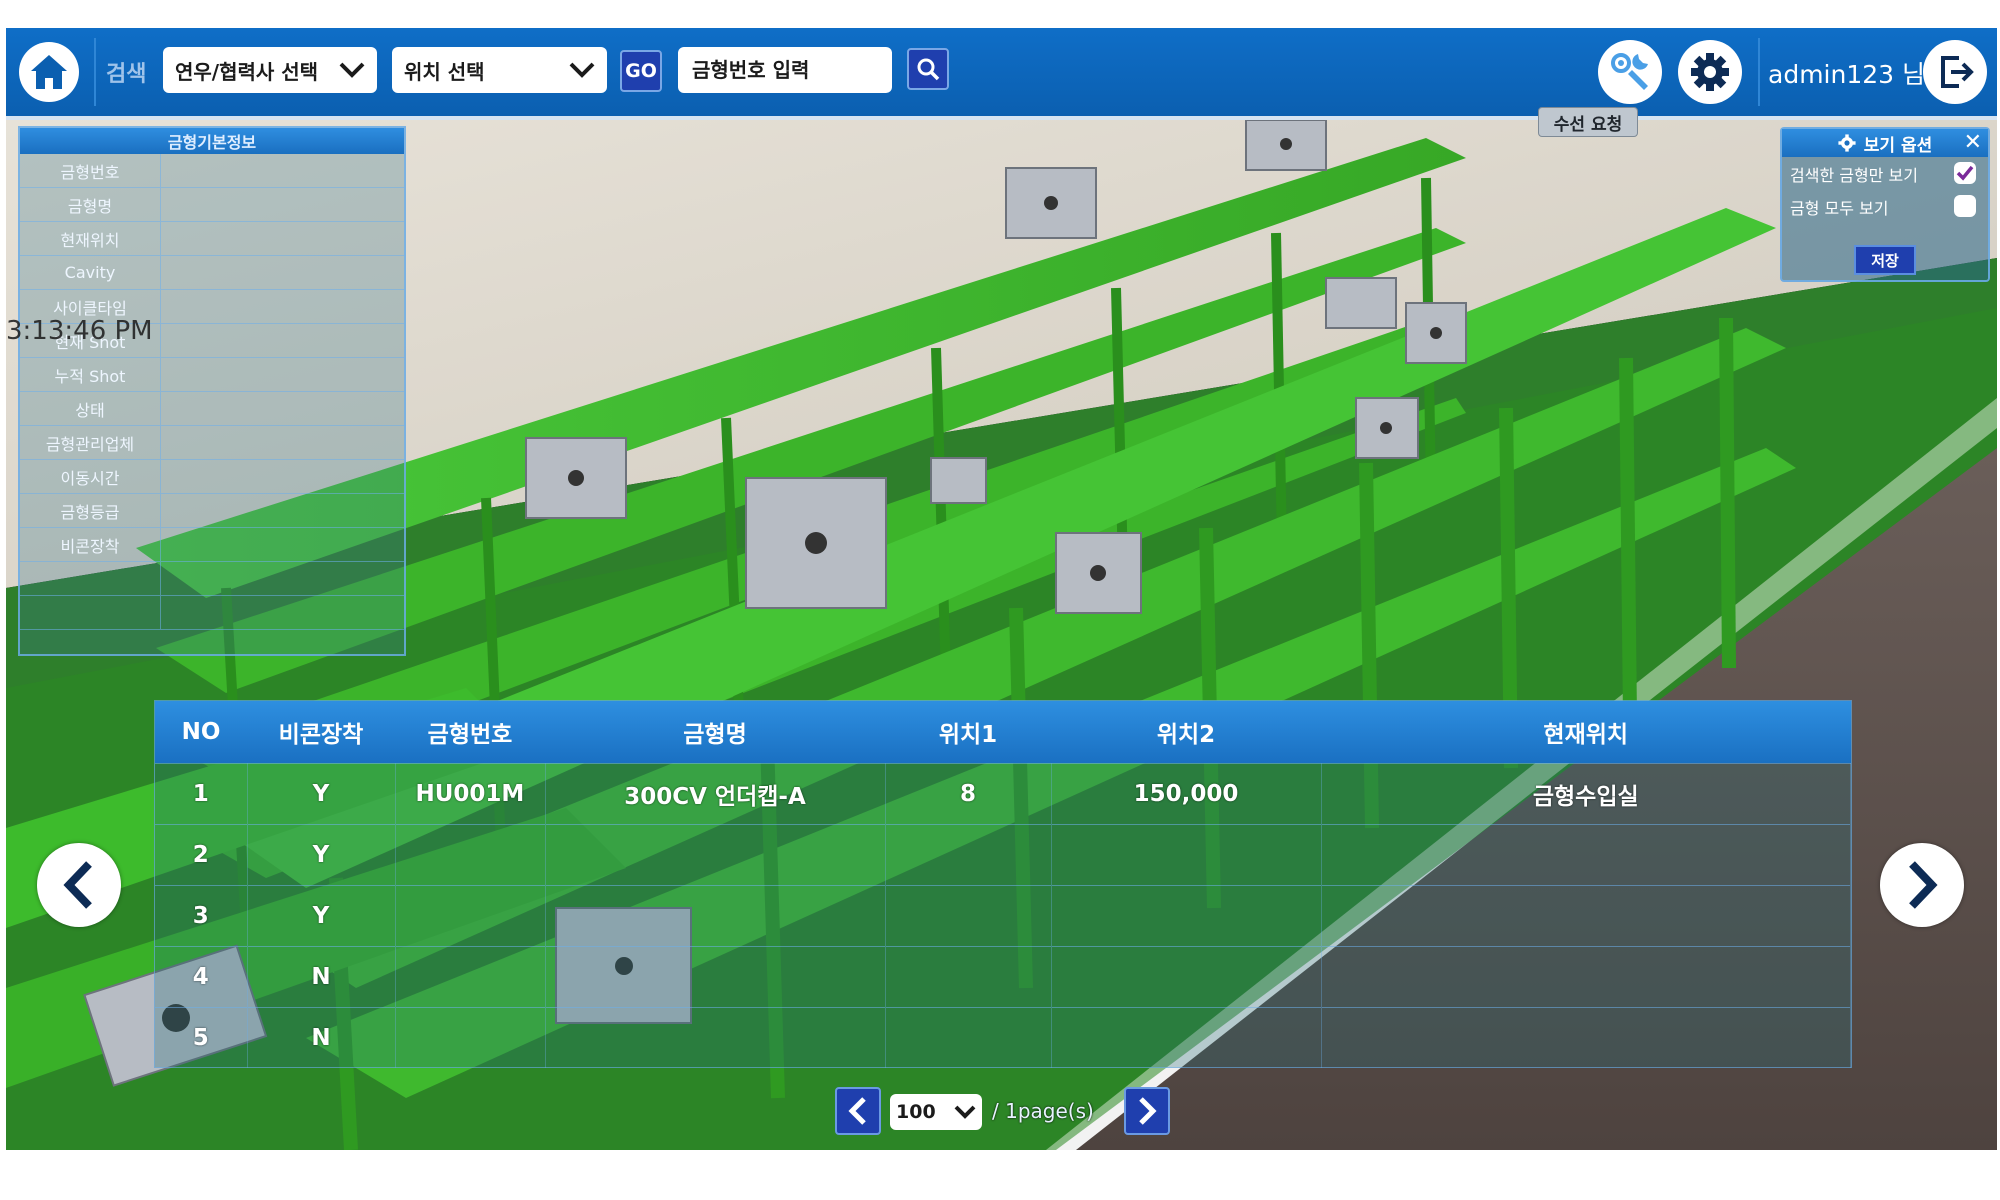 The height and width of the screenshot is (1200, 2000). I want to click on table-row: 2 Y, so click(1003, 854).